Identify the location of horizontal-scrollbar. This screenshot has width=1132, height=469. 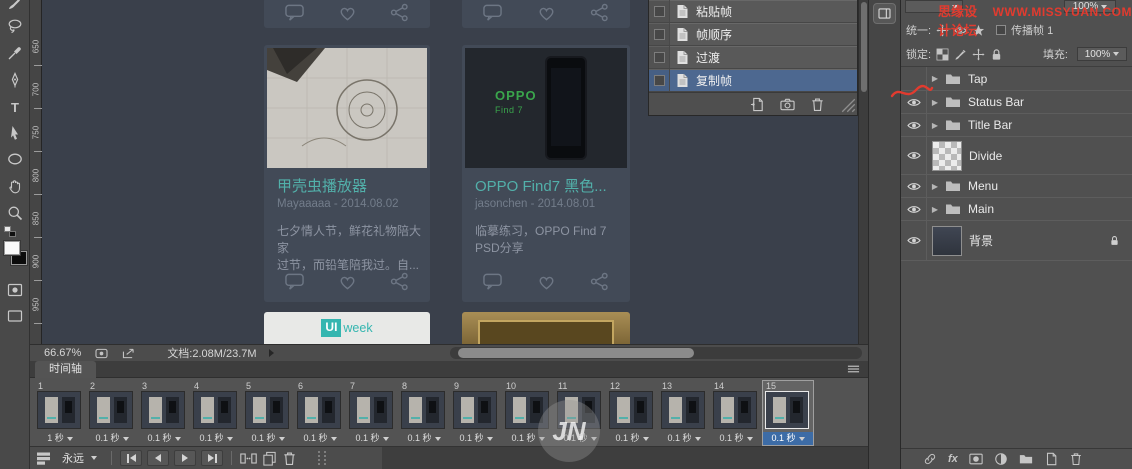
(656, 353).